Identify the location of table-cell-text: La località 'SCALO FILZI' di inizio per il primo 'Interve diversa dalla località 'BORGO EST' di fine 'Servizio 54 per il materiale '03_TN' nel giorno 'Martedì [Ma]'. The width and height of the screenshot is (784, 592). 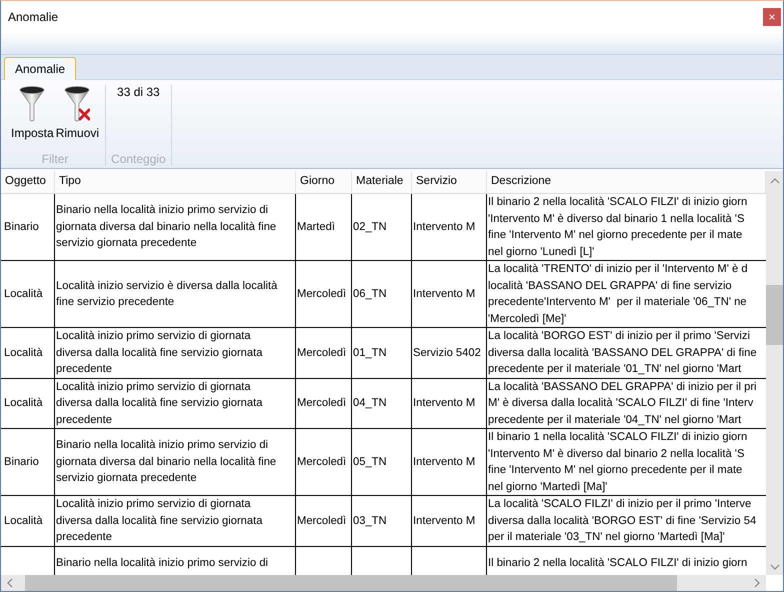
(622, 521).